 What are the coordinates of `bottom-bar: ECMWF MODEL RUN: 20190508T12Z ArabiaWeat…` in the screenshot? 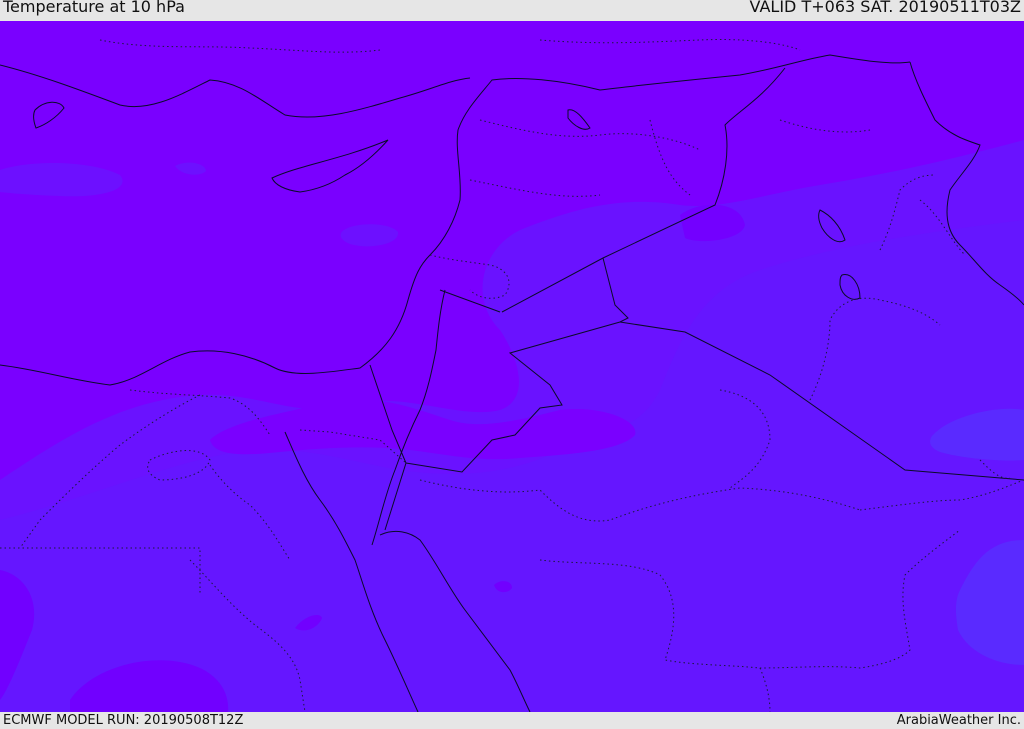 It's located at (512, 720).